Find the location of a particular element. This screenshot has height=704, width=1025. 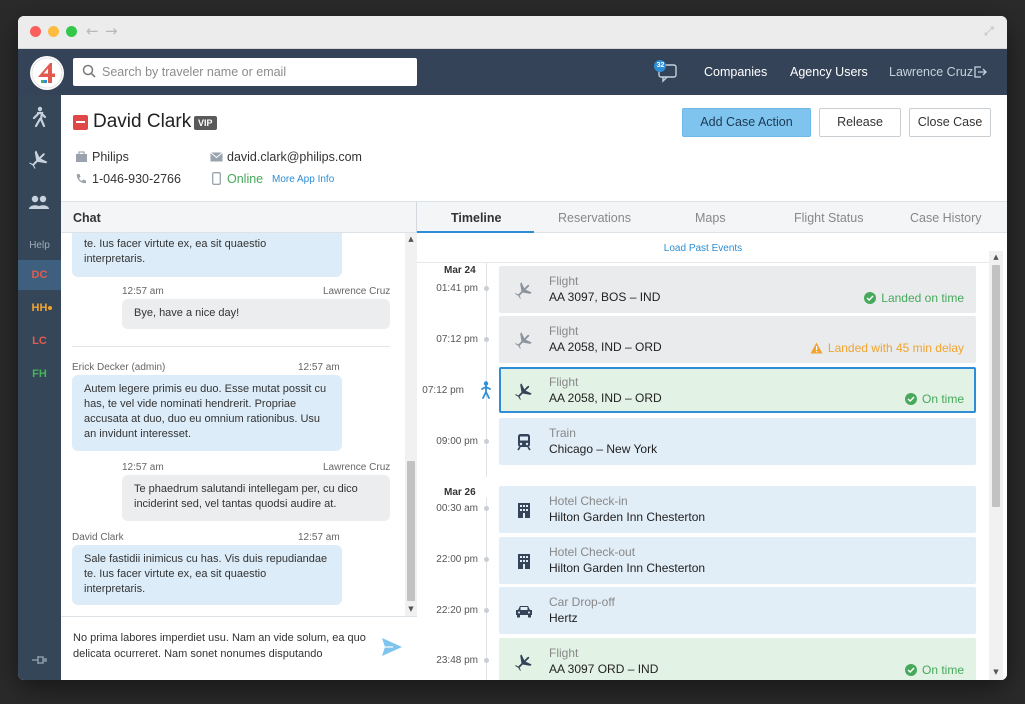

sidebar-case-lc: LC is located at coordinates (39, 341).